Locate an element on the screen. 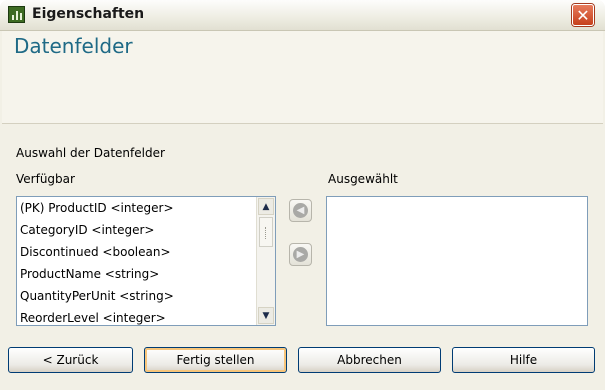 The width and height of the screenshot is (605, 390). chevron-down-icon: ▼ is located at coordinates (266, 315).